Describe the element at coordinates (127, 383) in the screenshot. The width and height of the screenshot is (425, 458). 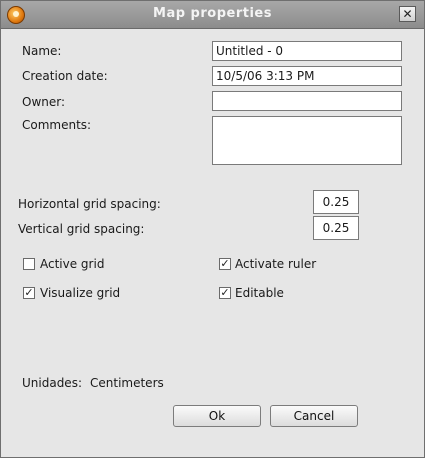
I see `units-value: Centimeters` at that location.